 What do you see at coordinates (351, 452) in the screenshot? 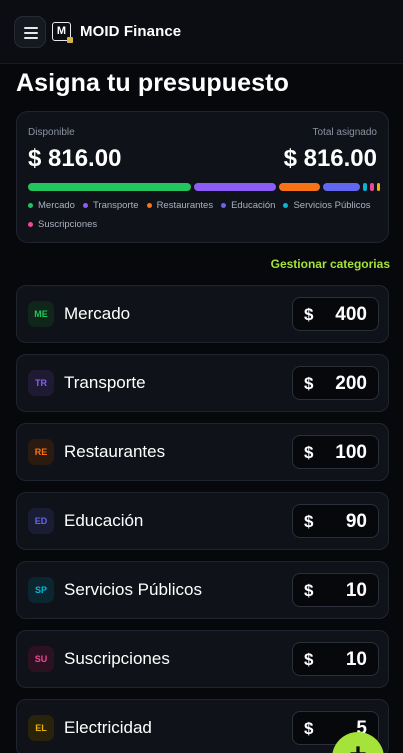
I see `amount-value: 100` at bounding box center [351, 452].